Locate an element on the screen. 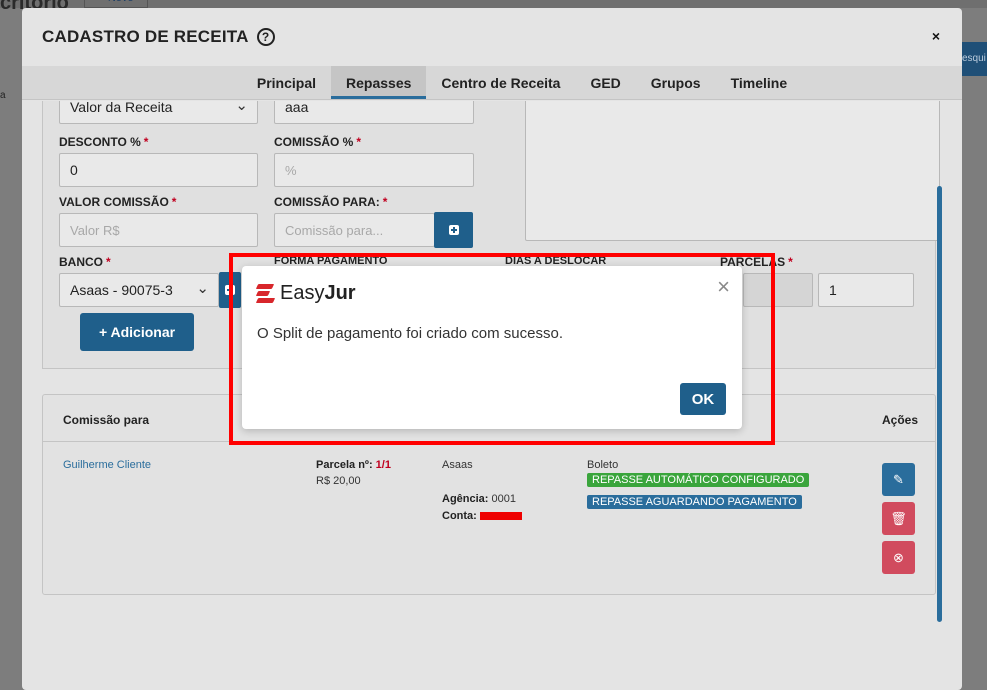 Image resolution: width=987 pixels, height=690 pixels. modal-header: CADASTRO DE RECEITA ? × is located at coordinates (492, 37).